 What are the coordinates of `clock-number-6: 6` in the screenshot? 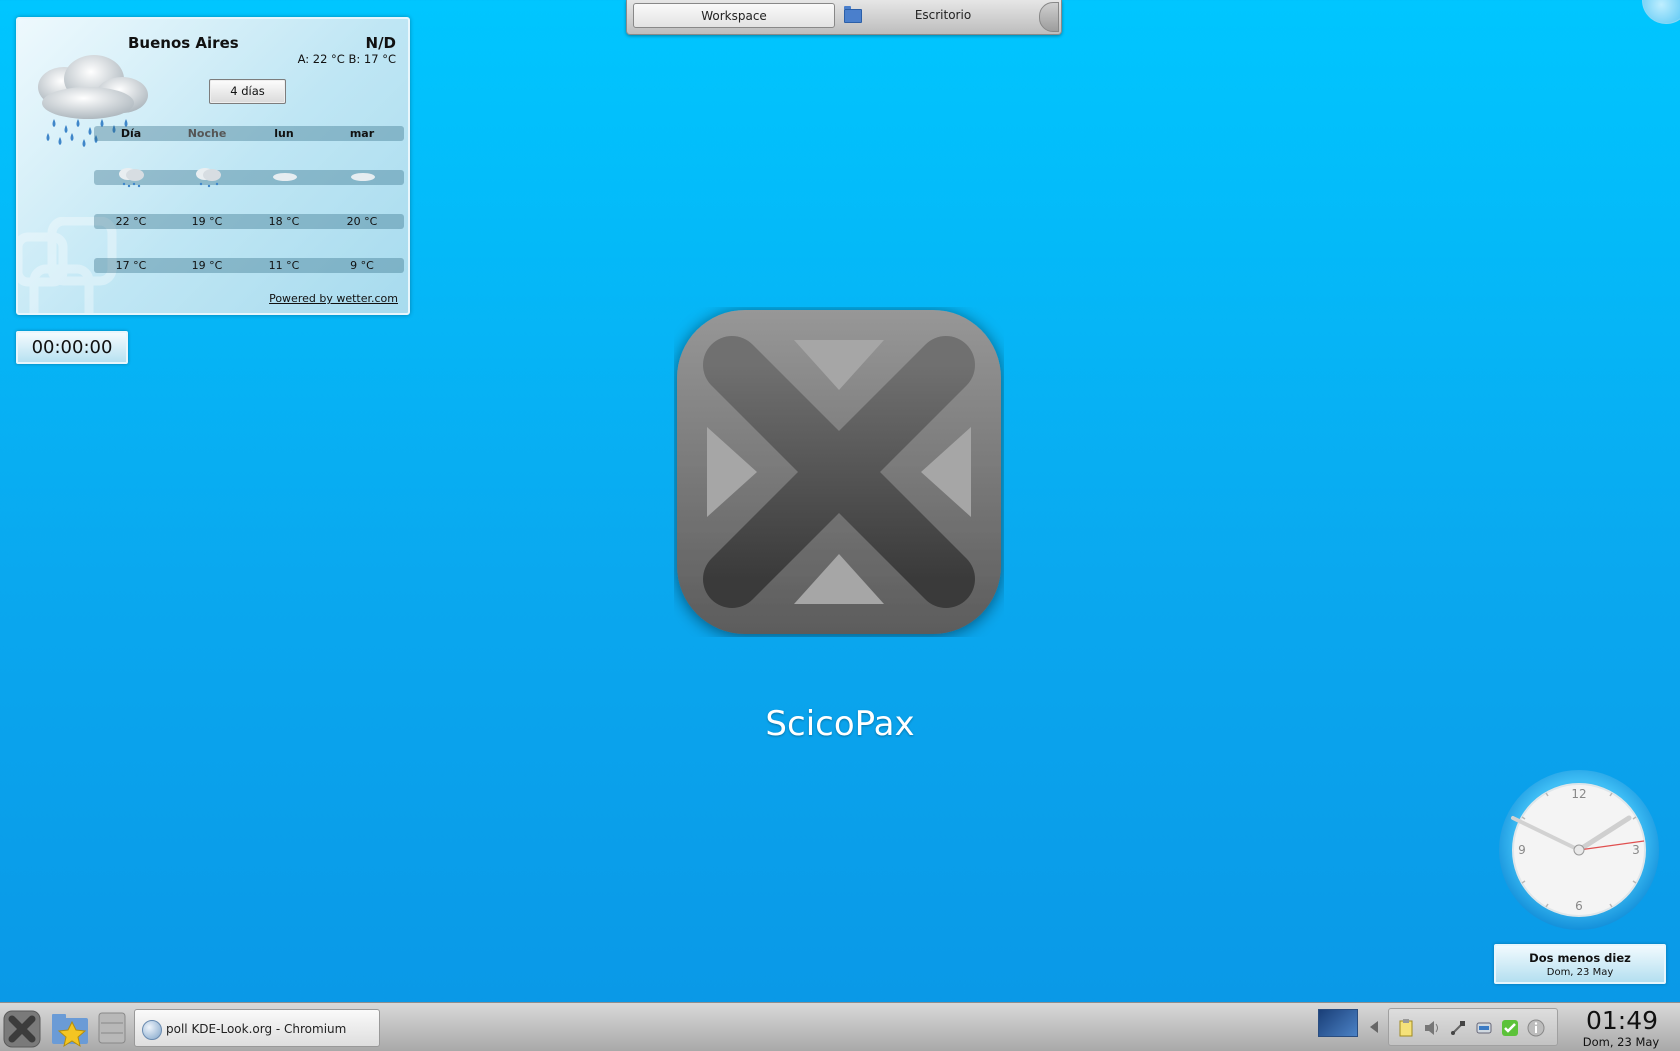 It's located at (1579, 906).